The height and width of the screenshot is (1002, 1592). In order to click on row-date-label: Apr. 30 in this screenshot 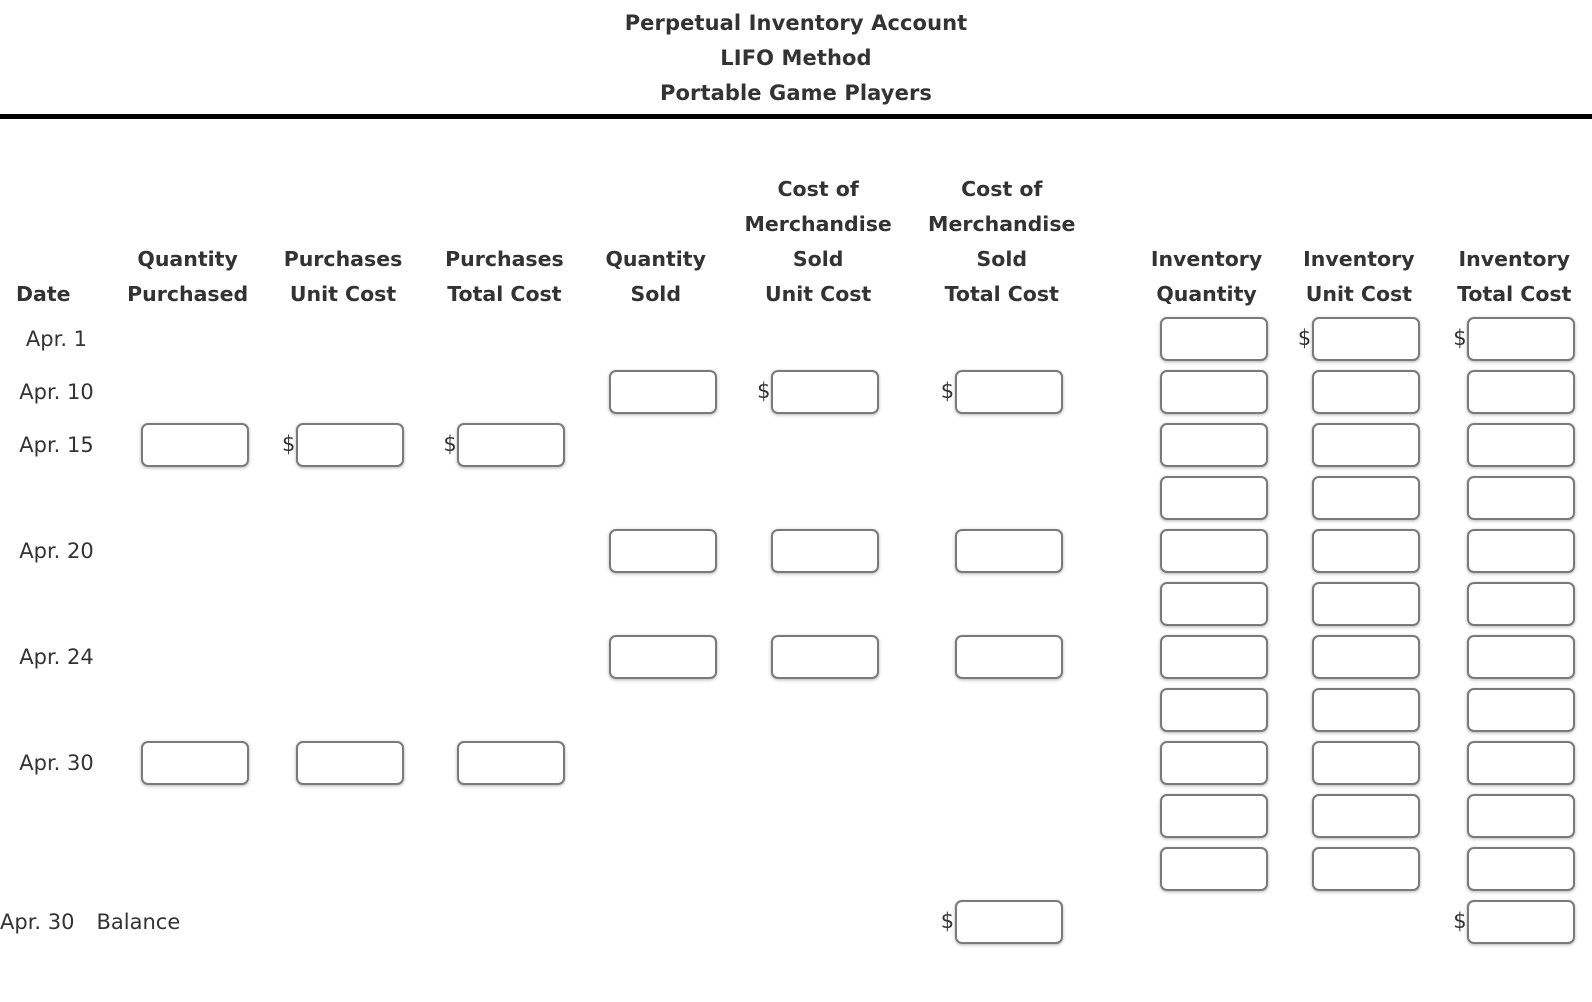, I will do `click(56, 762)`.